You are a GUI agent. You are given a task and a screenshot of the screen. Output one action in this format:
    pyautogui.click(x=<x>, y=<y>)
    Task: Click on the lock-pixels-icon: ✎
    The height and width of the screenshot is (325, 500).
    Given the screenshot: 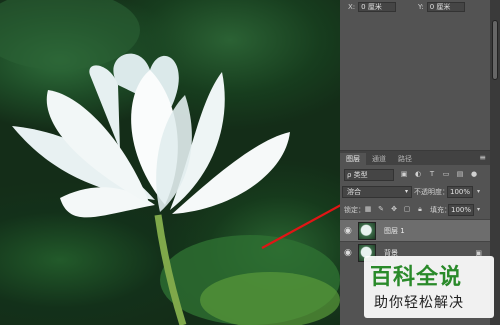 What is the action you would take?
    pyautogui.click(x=381, y=209)
    